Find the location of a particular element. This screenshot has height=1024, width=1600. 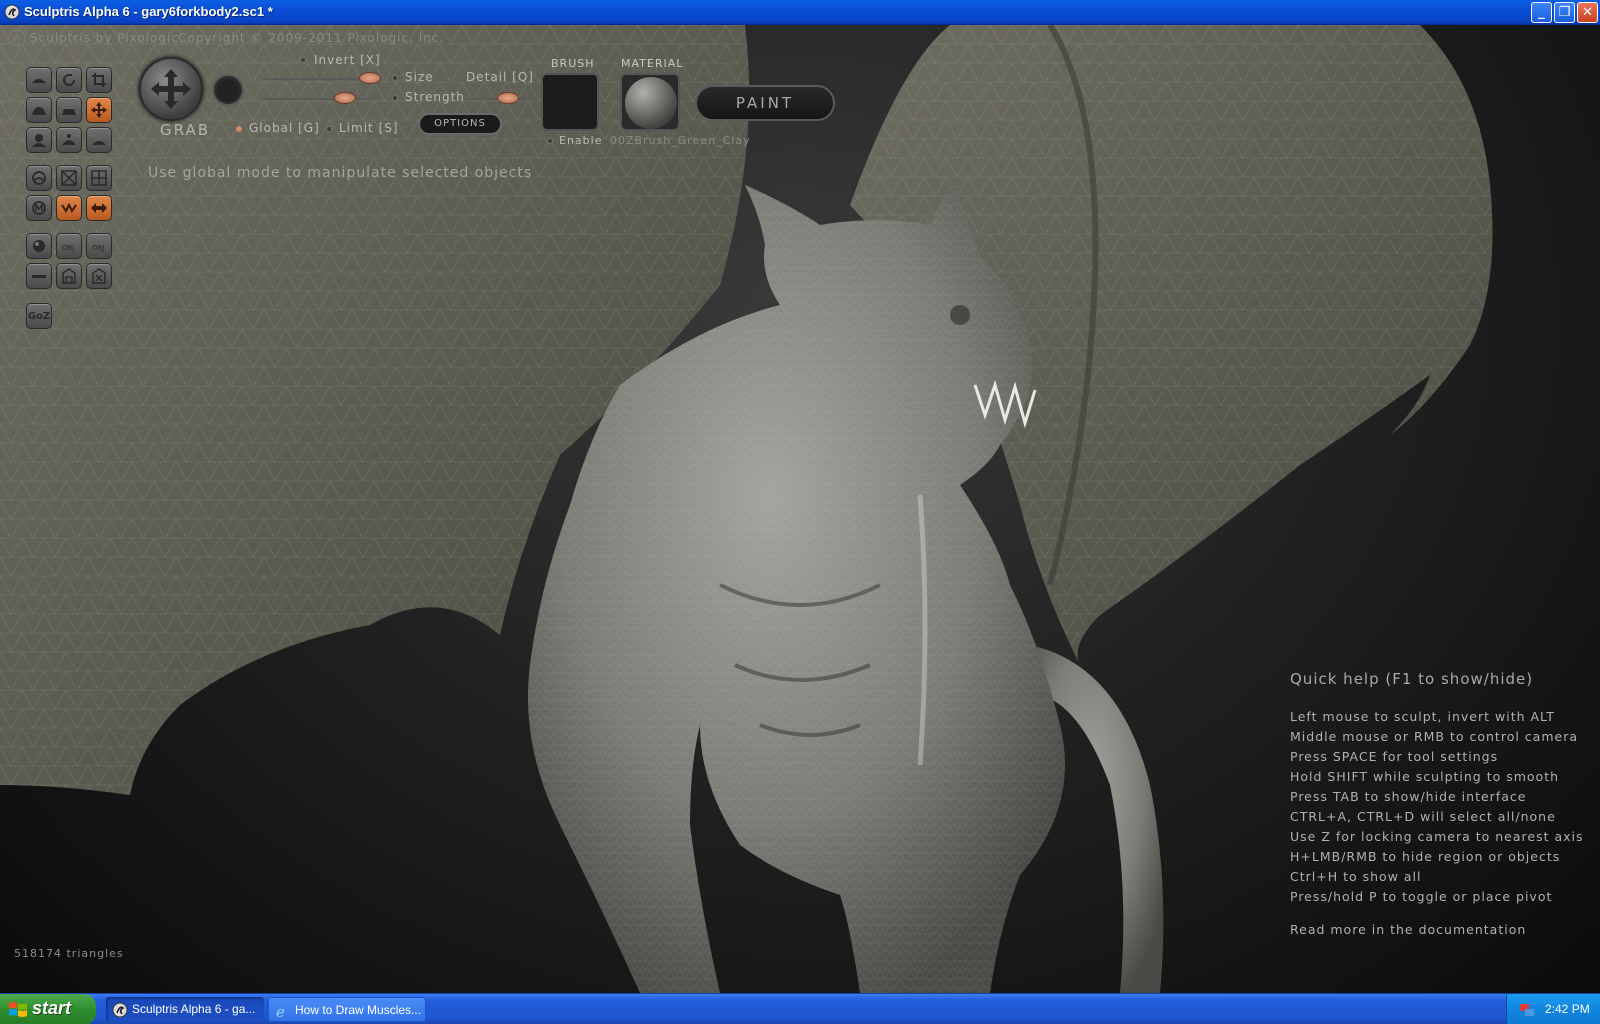

reduce-tool-button is located at coordinates (39, 208).